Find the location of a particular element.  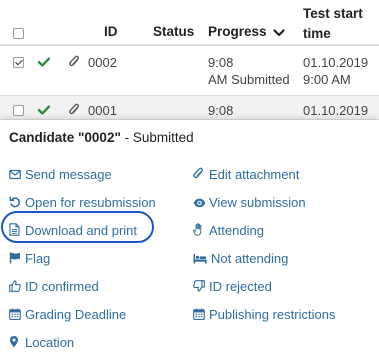

thumbs-down-icon is located at coordinates (199, 286).